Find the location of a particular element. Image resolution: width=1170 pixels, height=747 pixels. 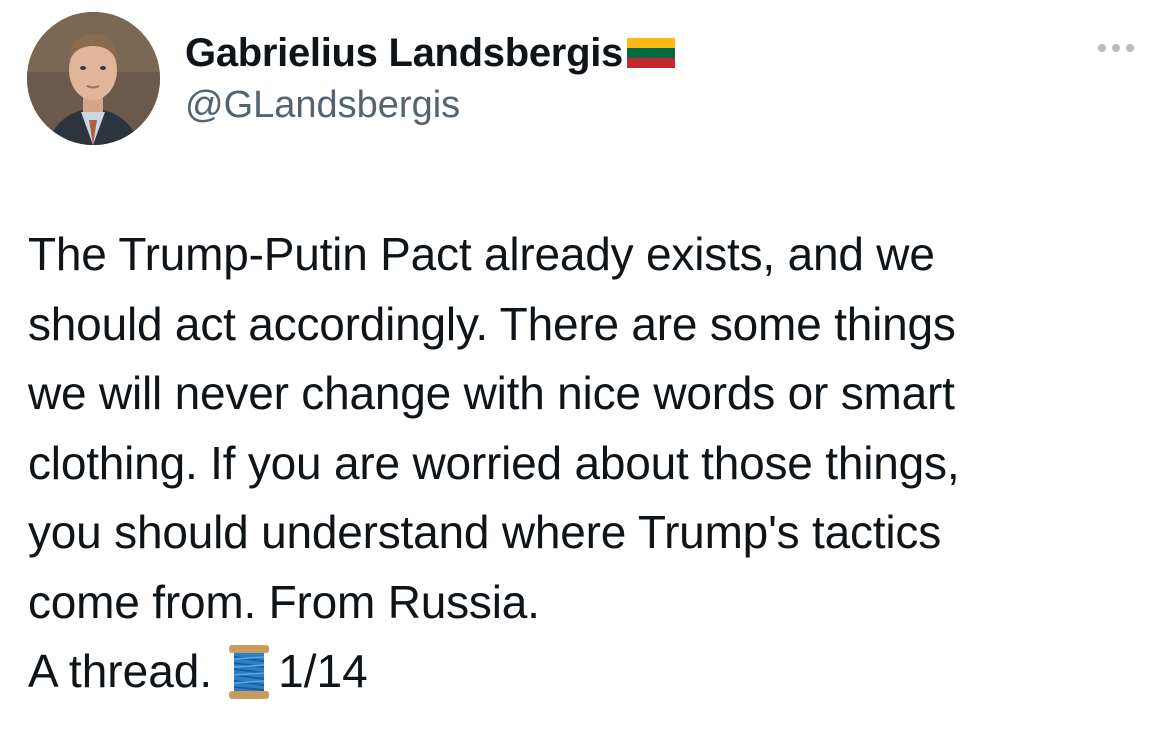

more-options-icon is located at coordinates (1116, 48).